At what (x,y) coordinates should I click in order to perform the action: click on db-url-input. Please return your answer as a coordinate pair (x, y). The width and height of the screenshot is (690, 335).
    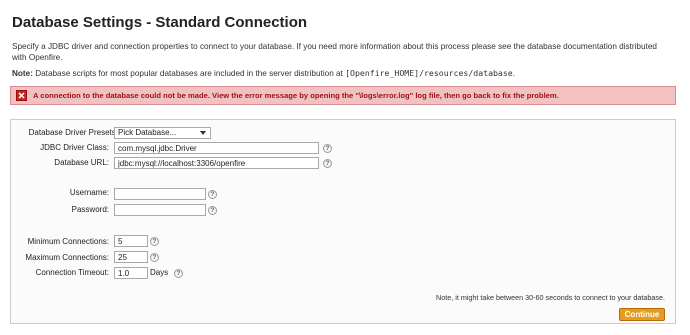
    Looking at the image, I should click on (216, 163).